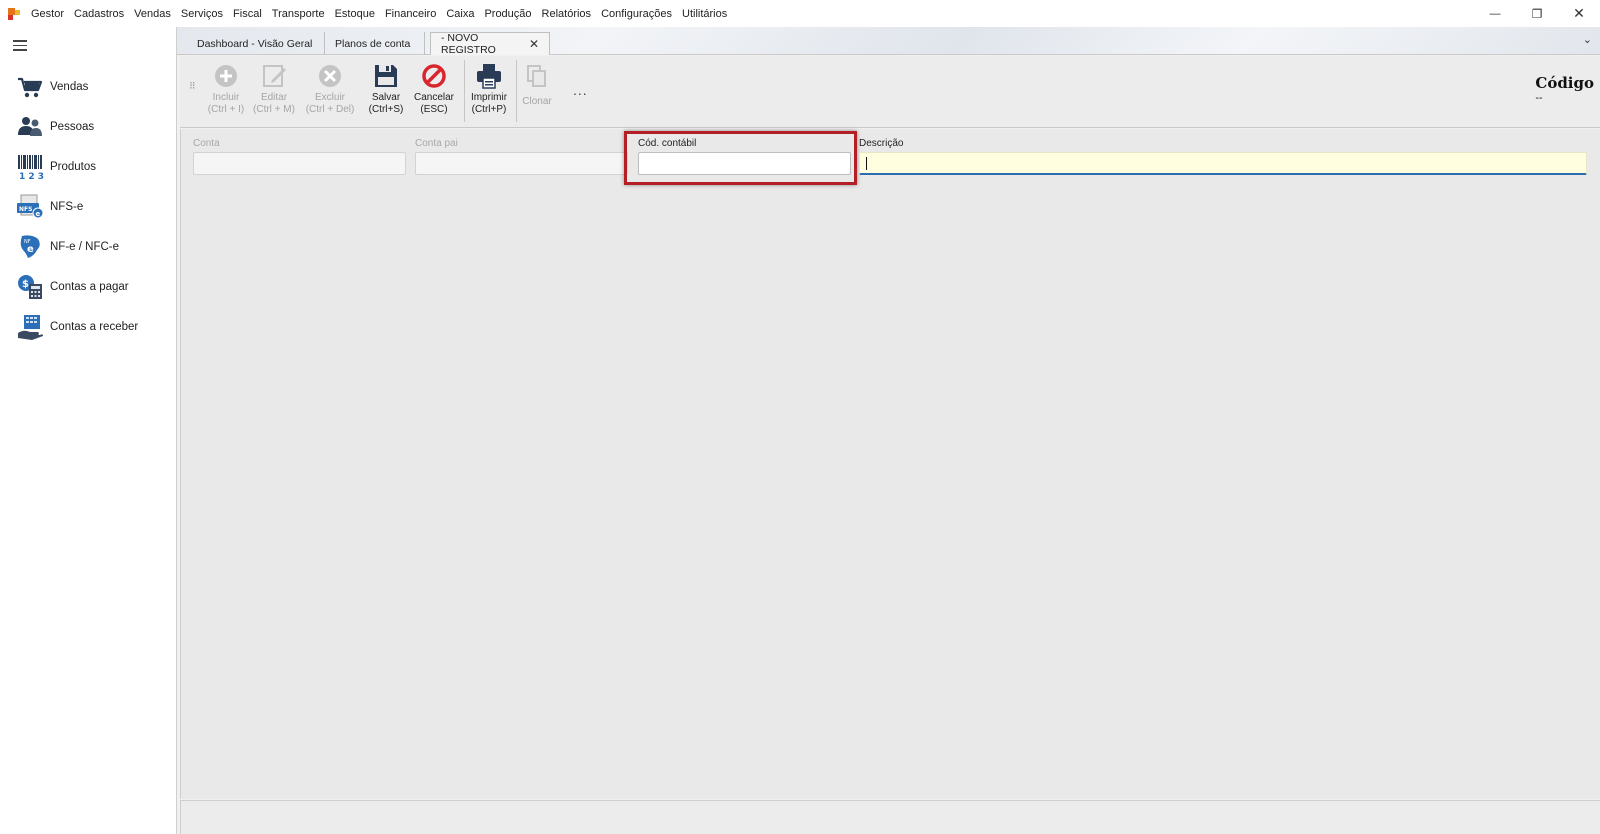 This screenshot has height=834, width=1600. I want to click on clone-icon, so click(537, 76).